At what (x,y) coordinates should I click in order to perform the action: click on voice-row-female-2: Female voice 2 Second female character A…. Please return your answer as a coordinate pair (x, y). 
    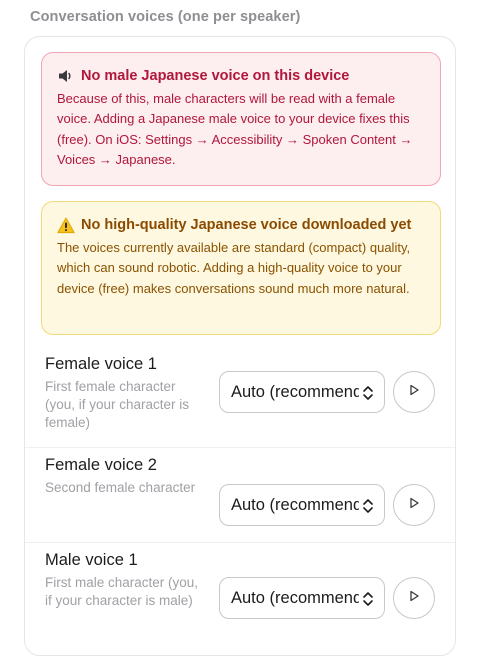
    Looking at the image, I should click on (240, 495).